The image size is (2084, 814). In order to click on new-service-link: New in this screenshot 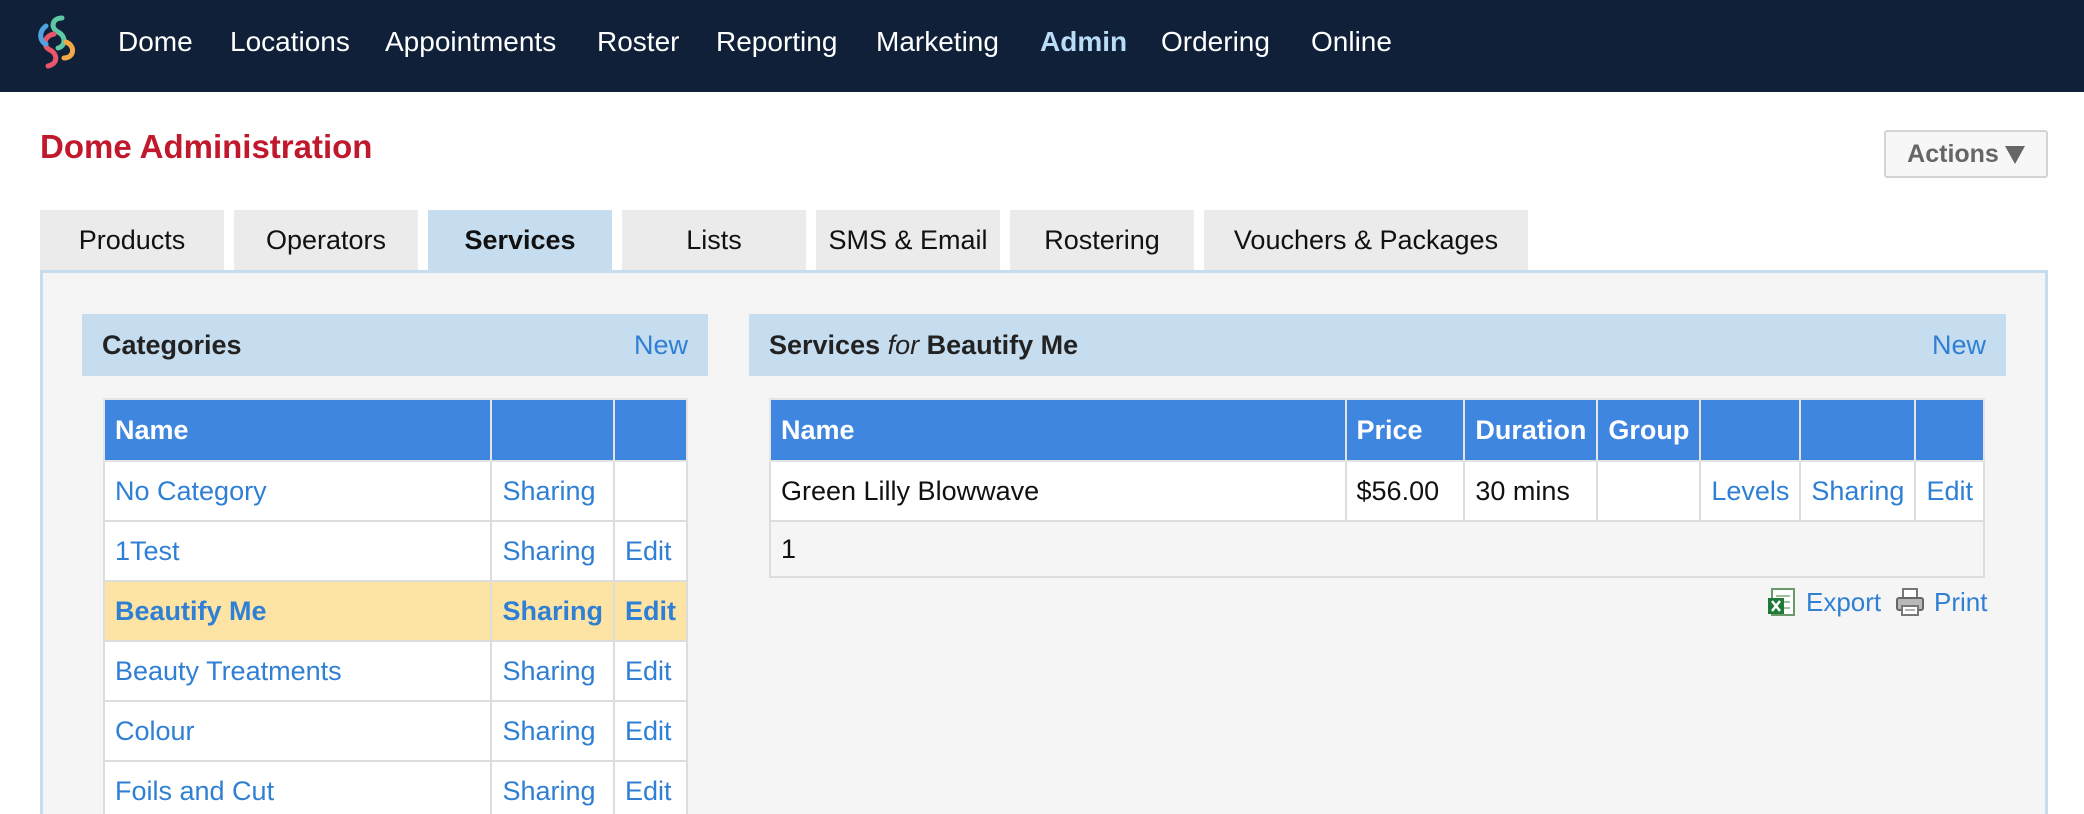, I will do `click(1959, 345)`.